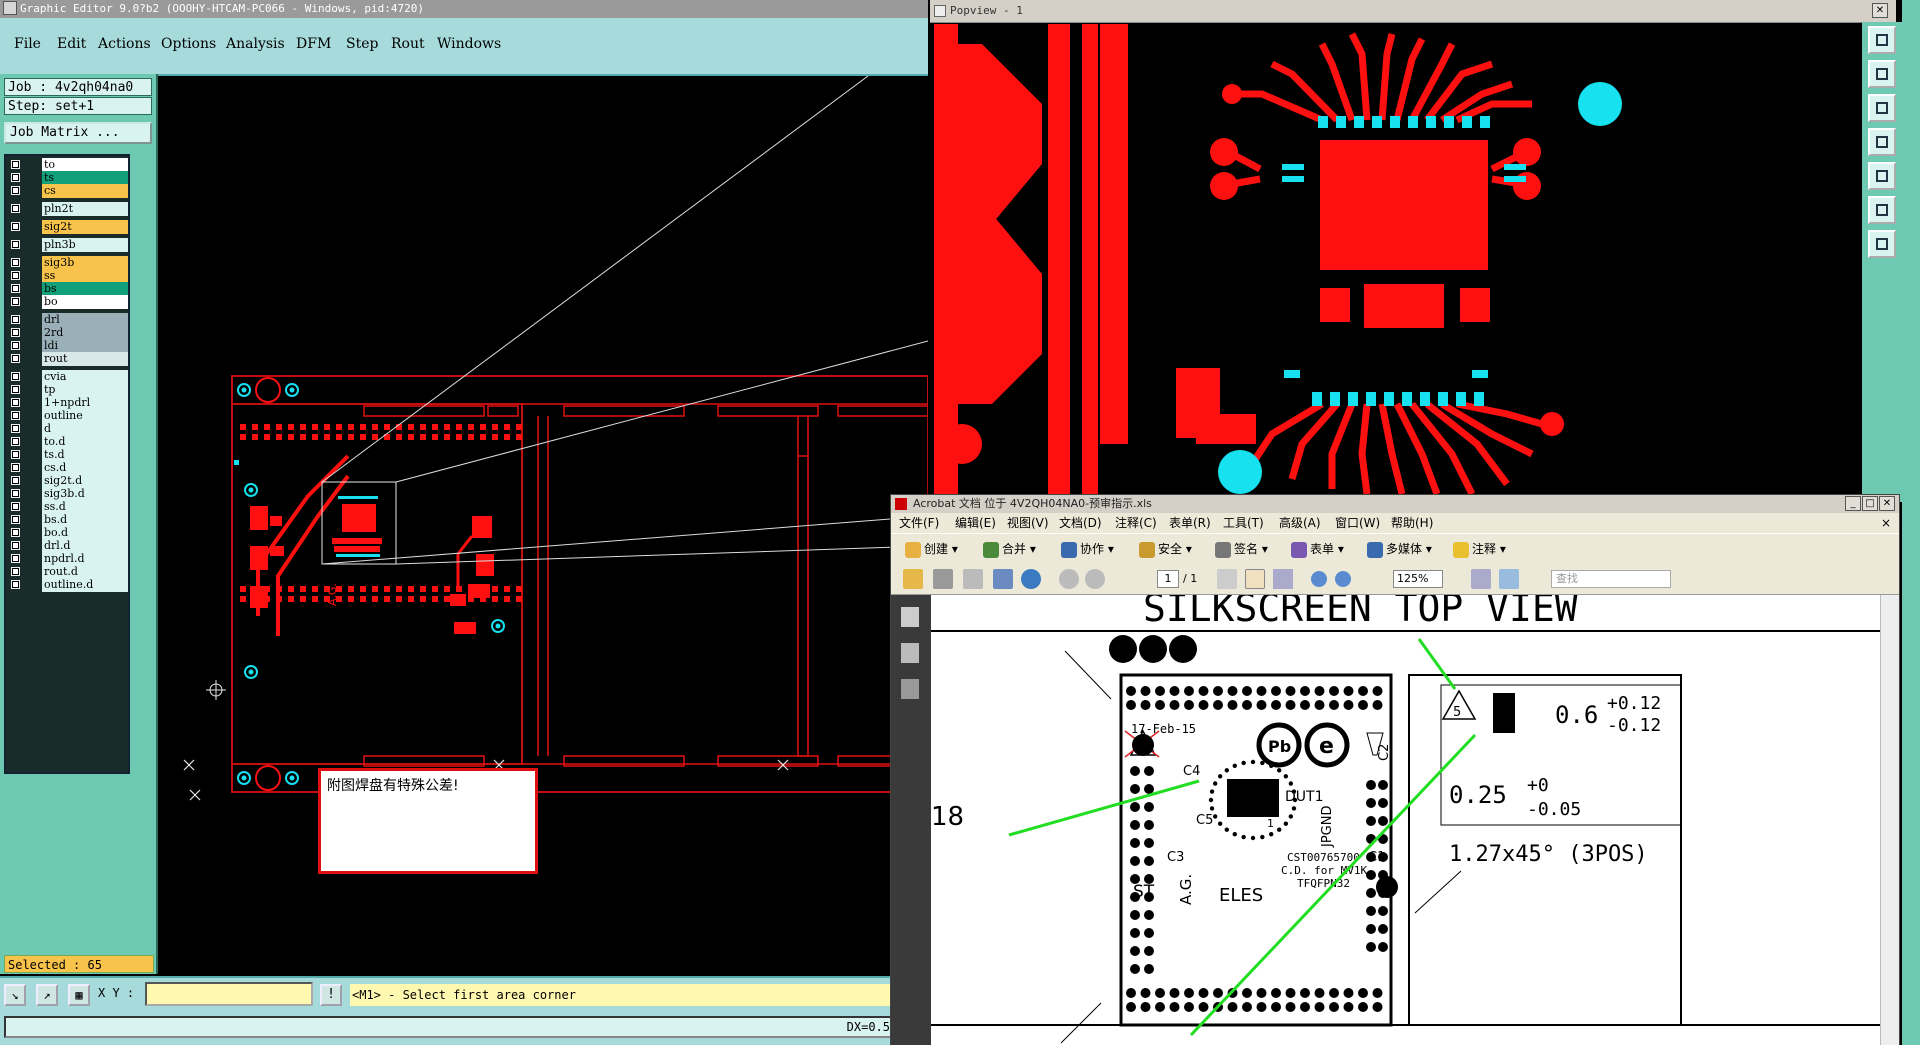 This screenshot has width=1920, height=1045. What do you see at coordinates (1168, 579) in the screenshot?
I see `page-number-input: 1` at bounding box center [1168, 579].